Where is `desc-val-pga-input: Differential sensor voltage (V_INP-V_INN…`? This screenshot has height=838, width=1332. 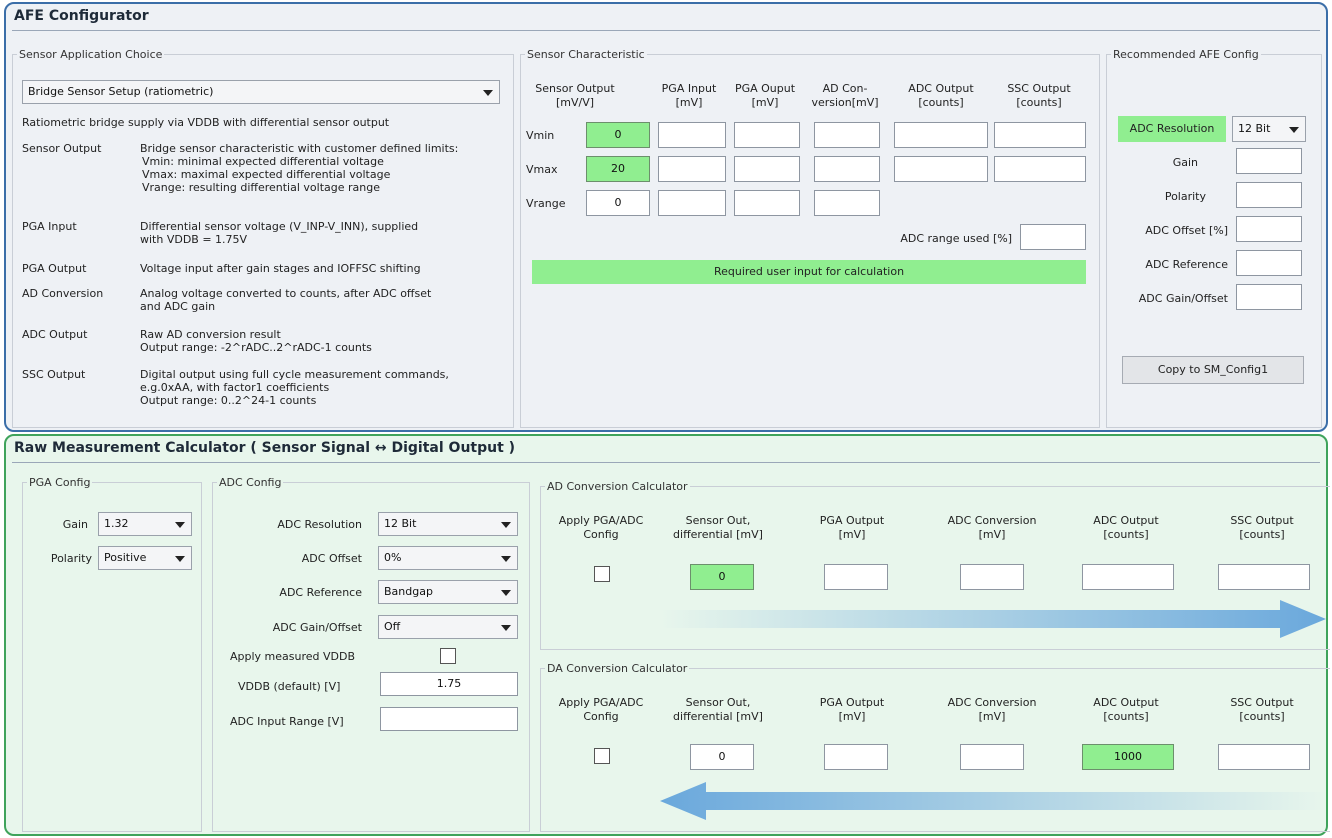 desc-val-pga-input: Differential sensor voltage (V_INP-V_INN… is located at coordinates (279, 233).